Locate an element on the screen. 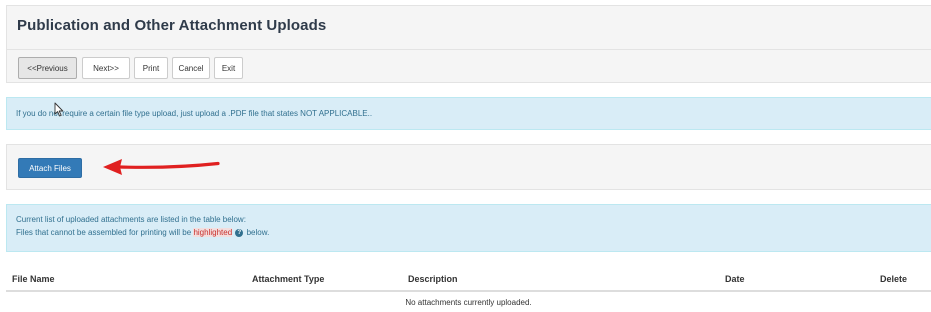 The width and height of the screenshot is (931, 312). empty-table-message: No attachments currently uploaded. is located at coordinates (468, 302).